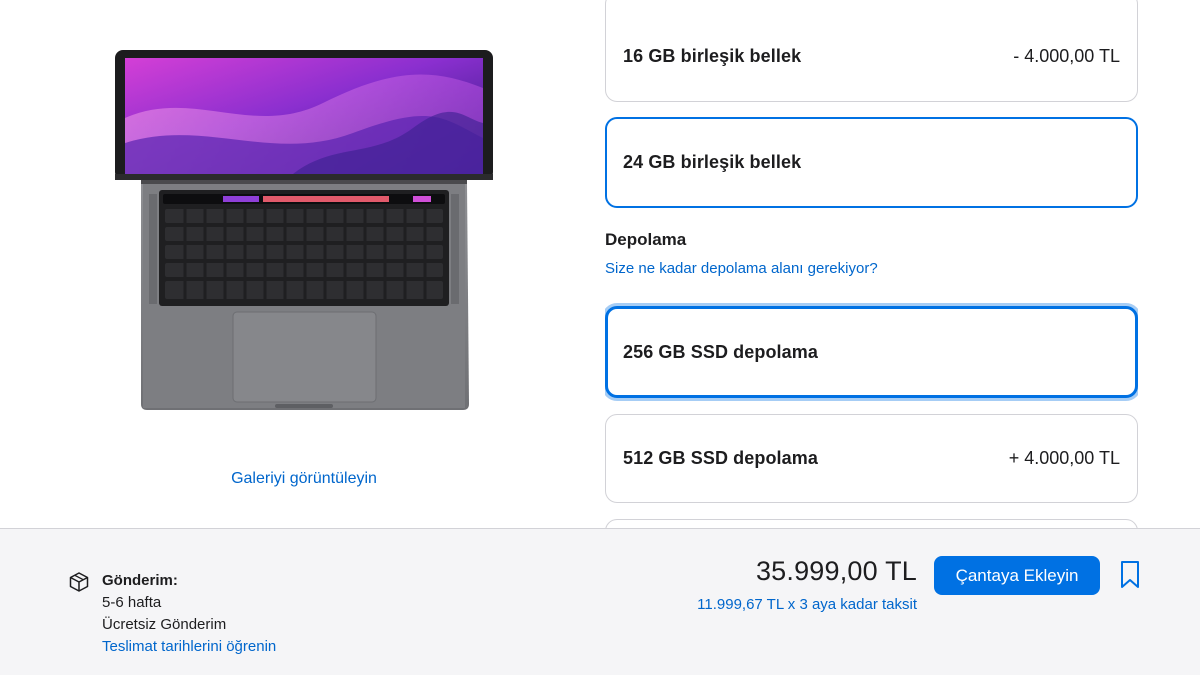  I want to click on bookmark-icon, so click(1130, 575).